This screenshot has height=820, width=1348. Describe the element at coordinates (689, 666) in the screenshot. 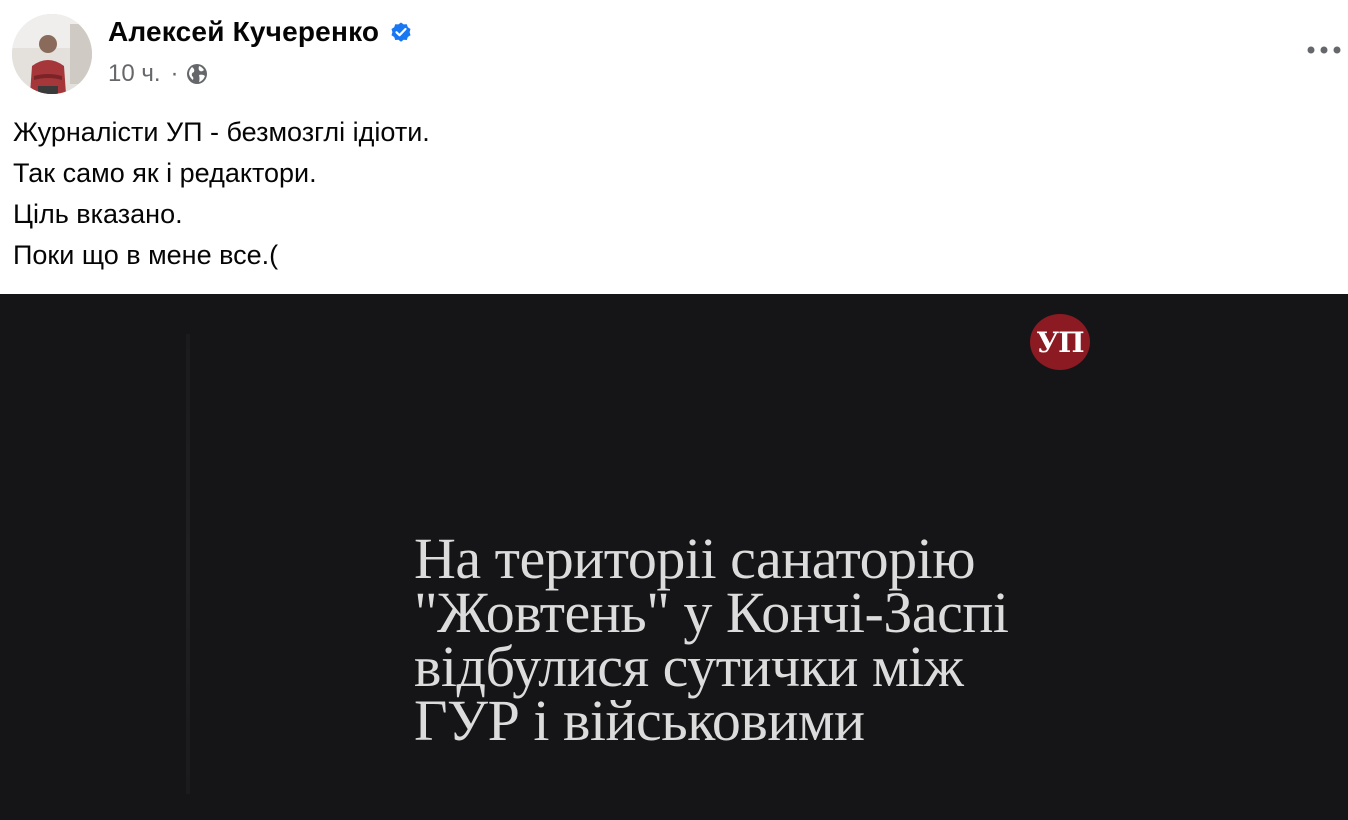

I see `headline-line: відбулися сутички між` at that location.